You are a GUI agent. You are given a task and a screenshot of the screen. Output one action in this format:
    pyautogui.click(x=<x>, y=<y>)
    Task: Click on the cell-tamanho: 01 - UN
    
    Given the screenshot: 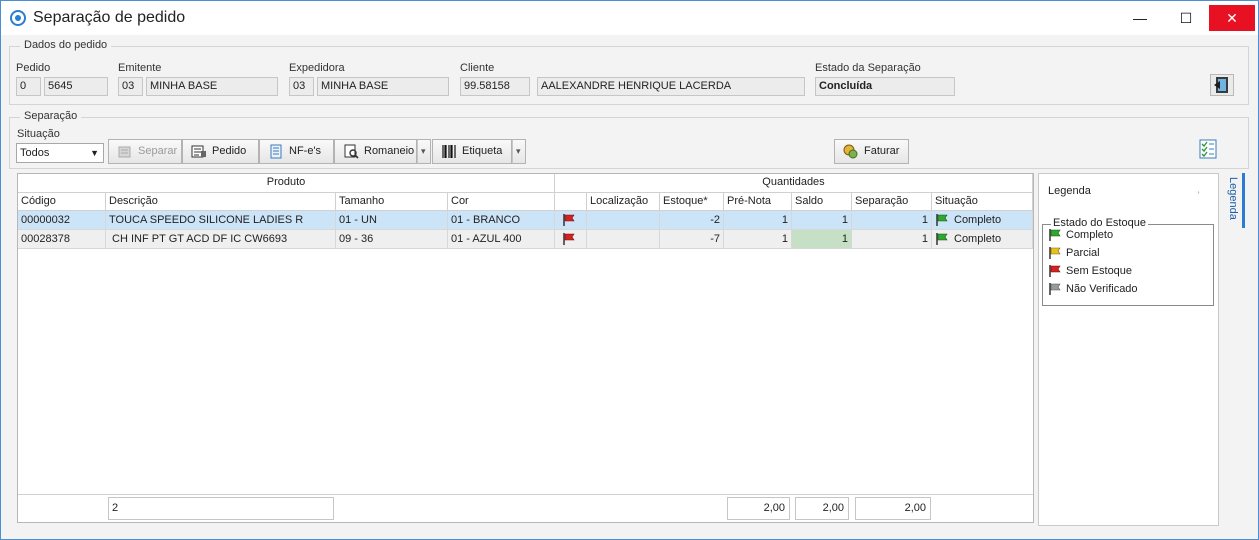 What is the action you would take?
    pyautogui.click(x=392, y=220)
    